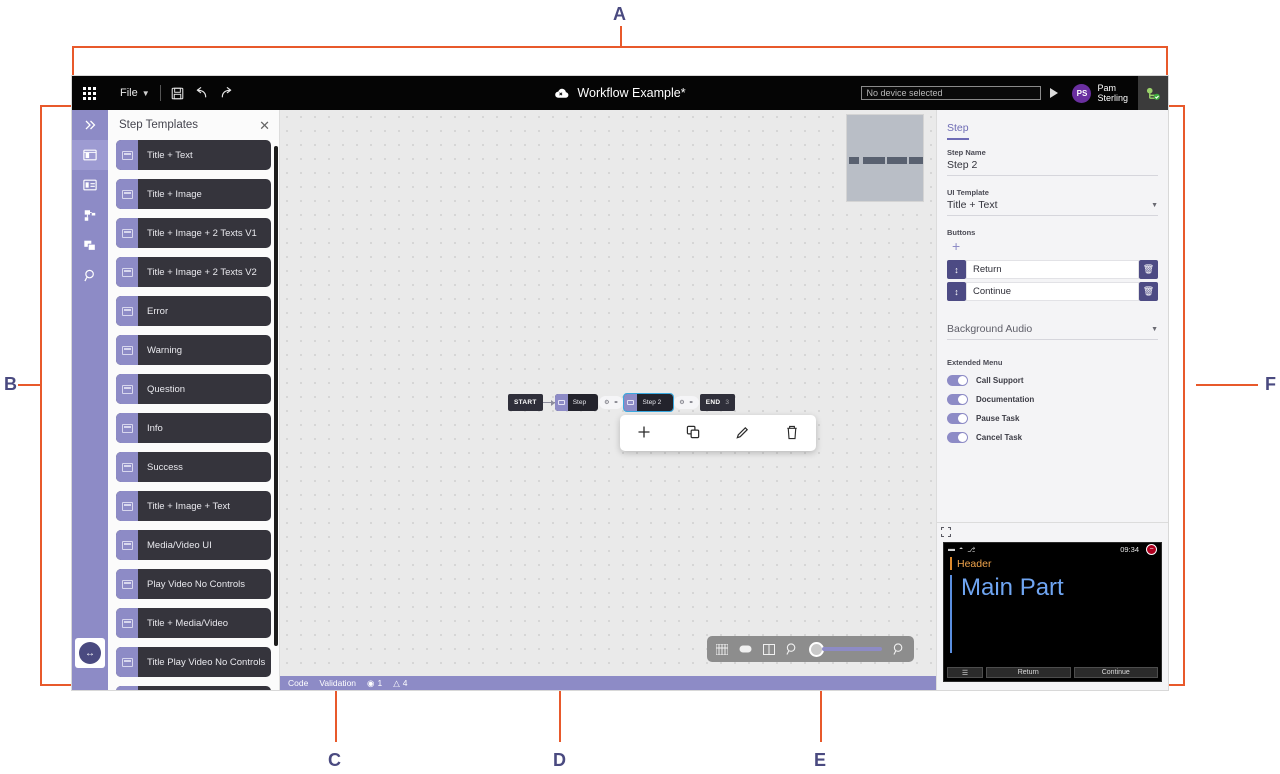 The height and width of the screenshot is (774, 1280). What do you see at coordinates (193, 233) in the screenshot?
I see `list-item: Title + Image + 2 Texts V1` at bounding box center [193, 233].